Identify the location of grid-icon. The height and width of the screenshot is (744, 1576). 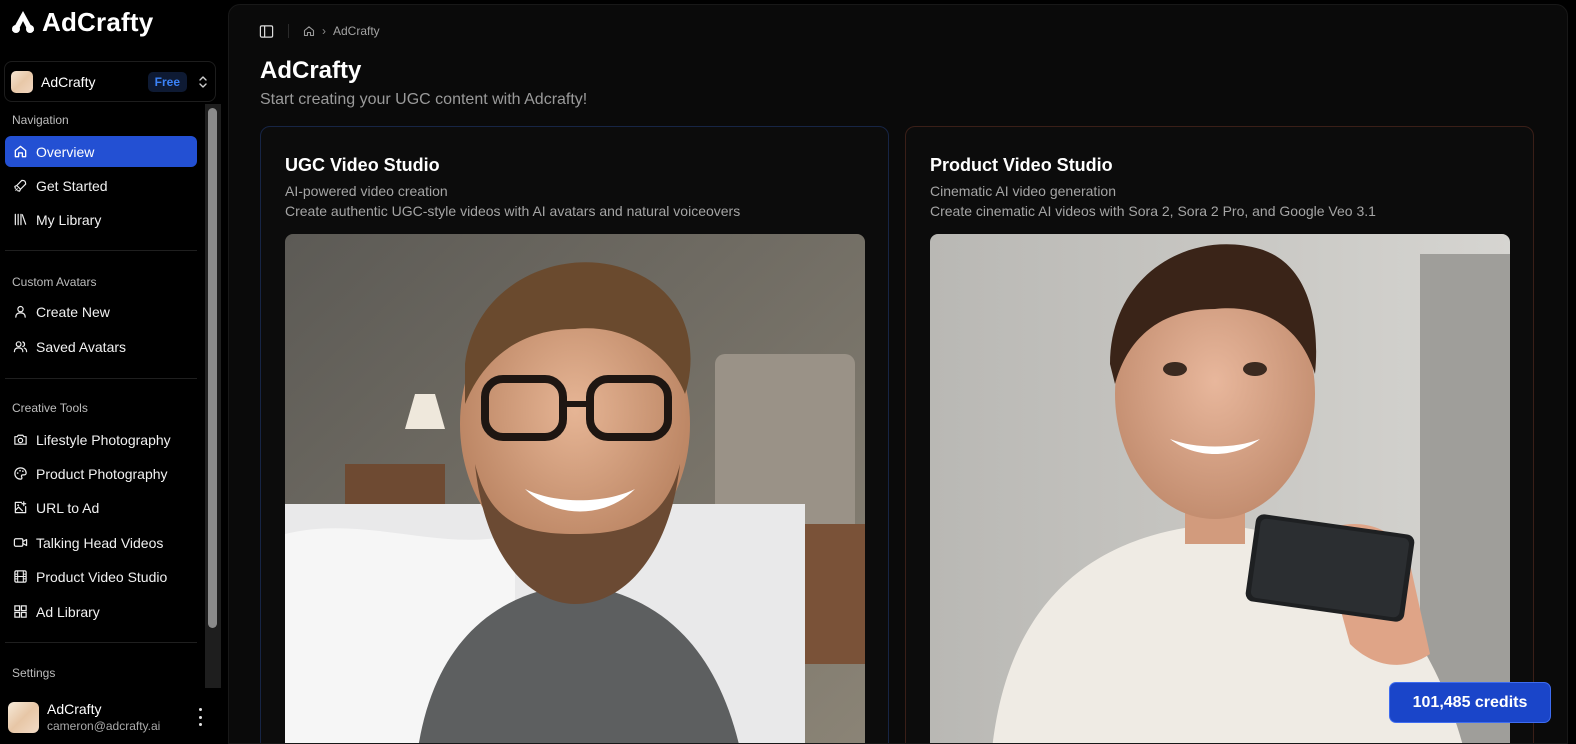
(20, 611).